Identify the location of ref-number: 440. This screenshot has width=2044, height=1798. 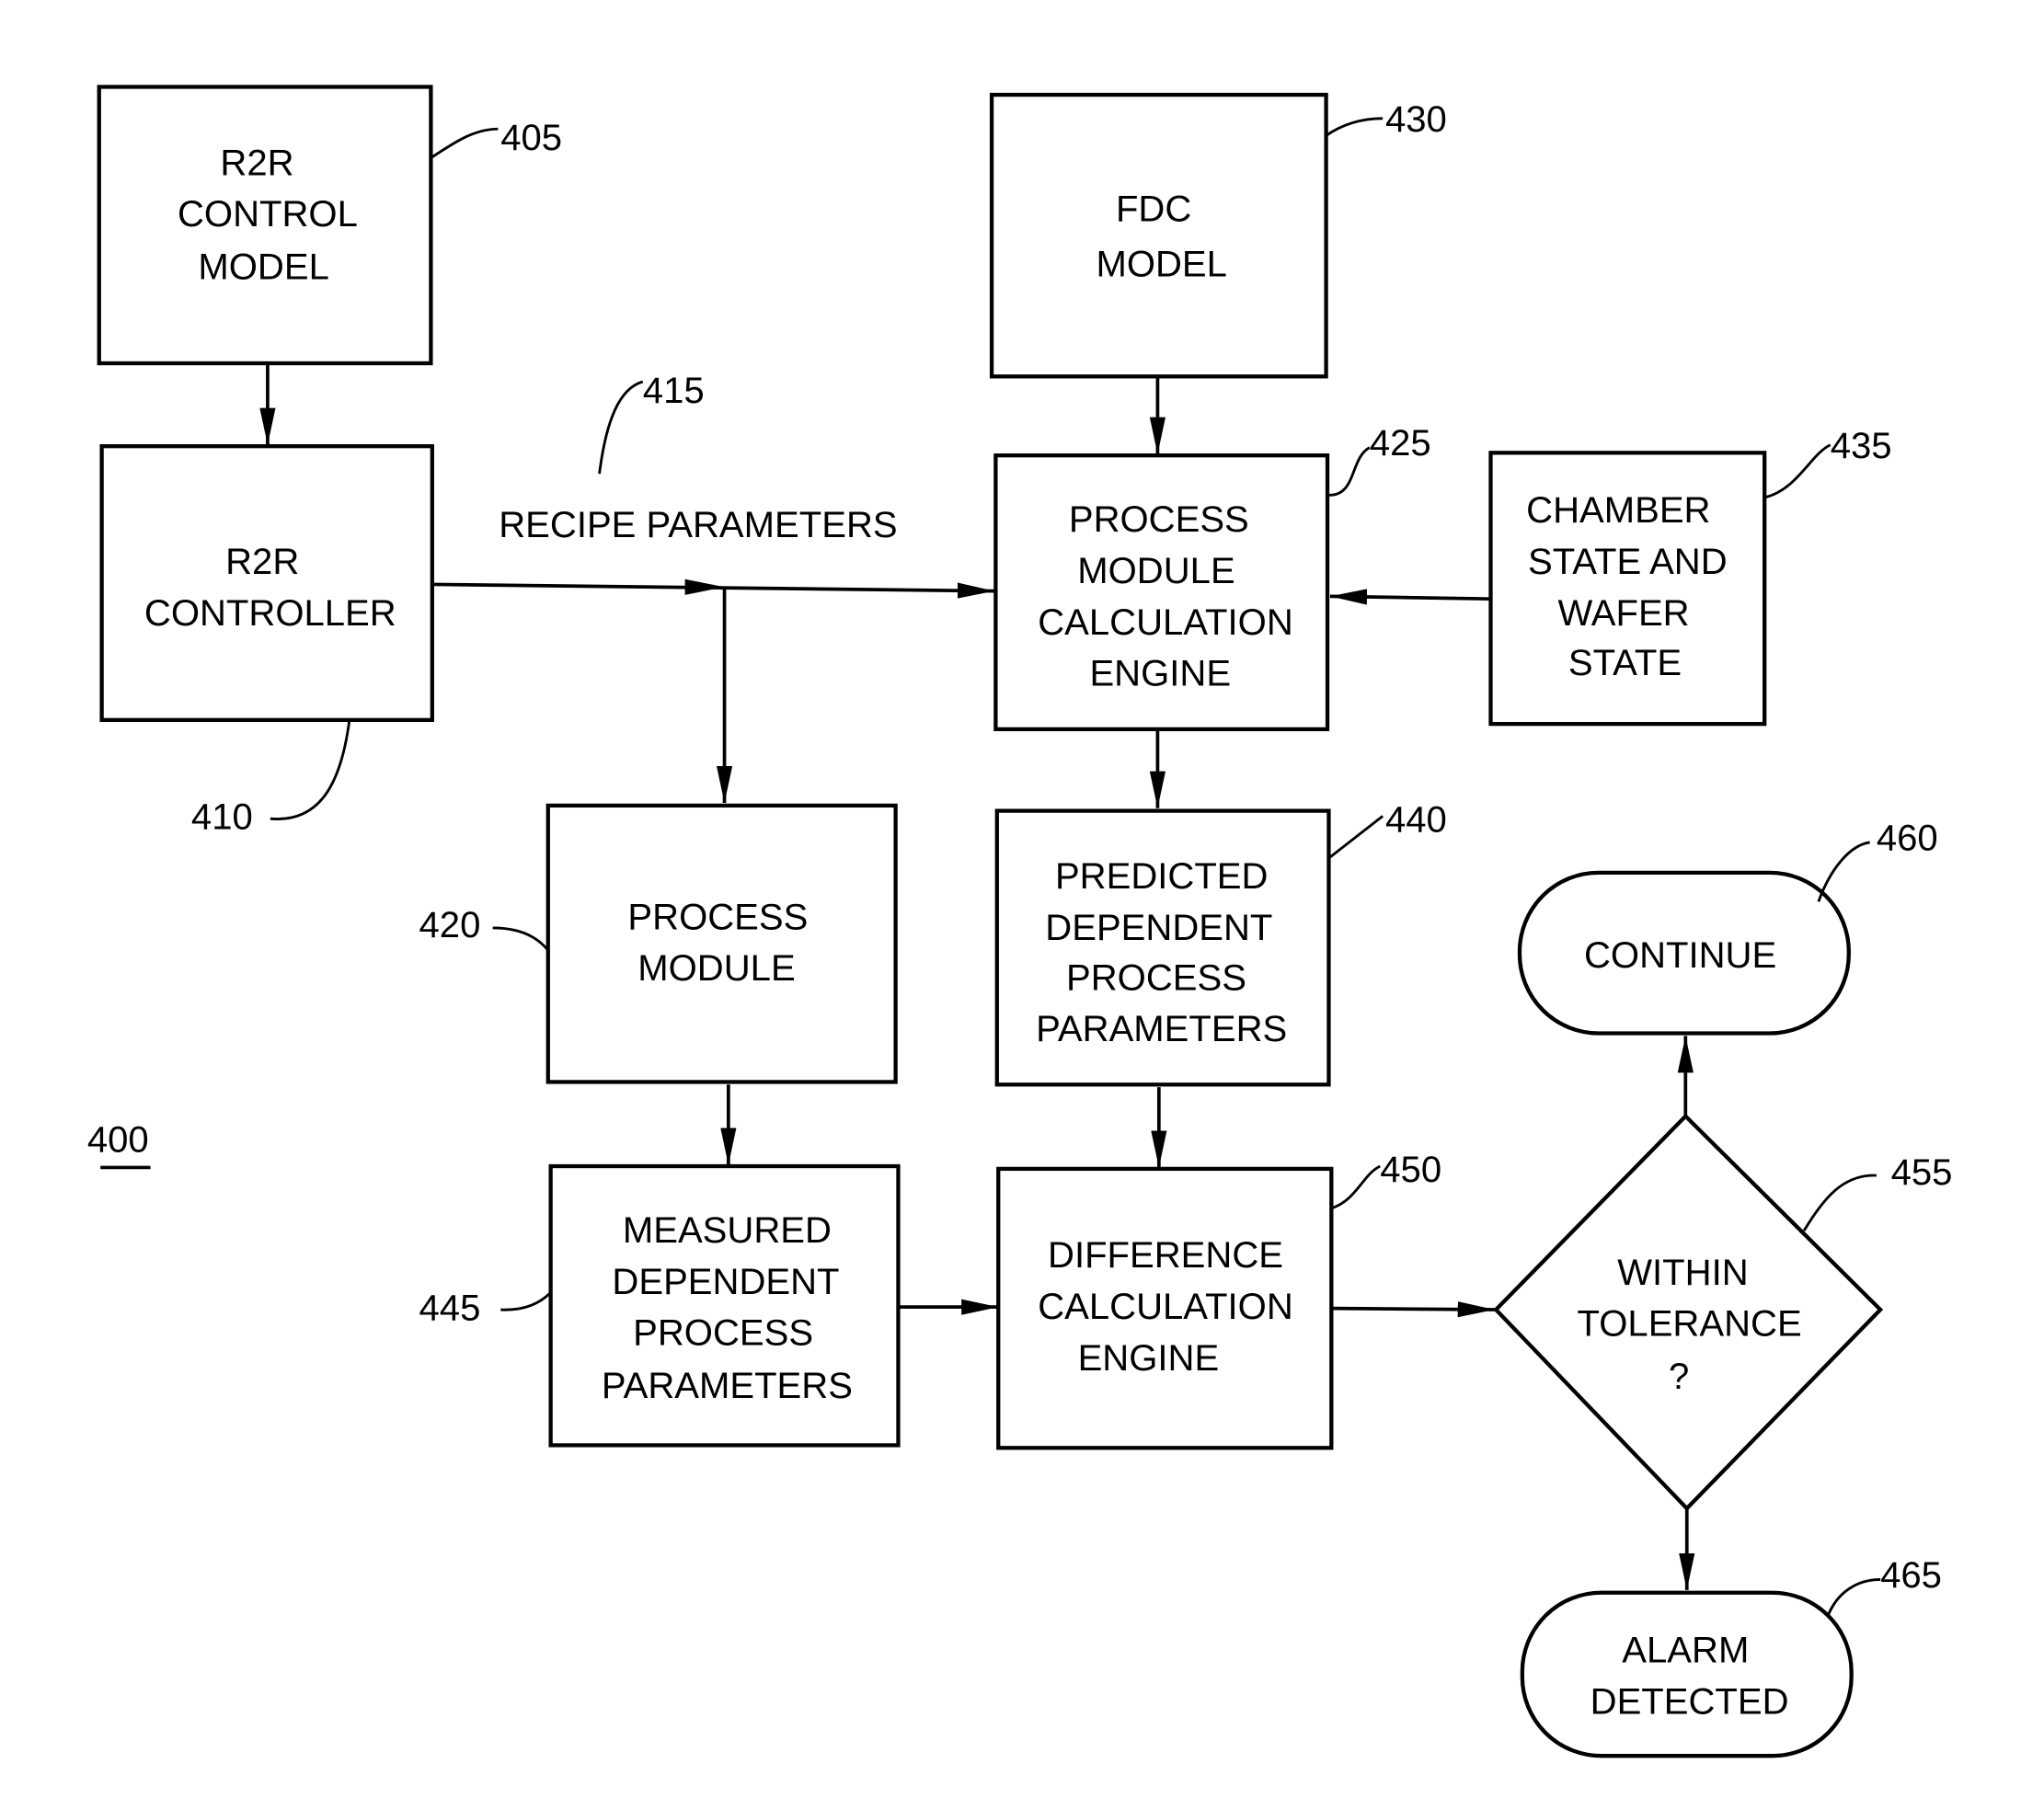
(1416, 820).